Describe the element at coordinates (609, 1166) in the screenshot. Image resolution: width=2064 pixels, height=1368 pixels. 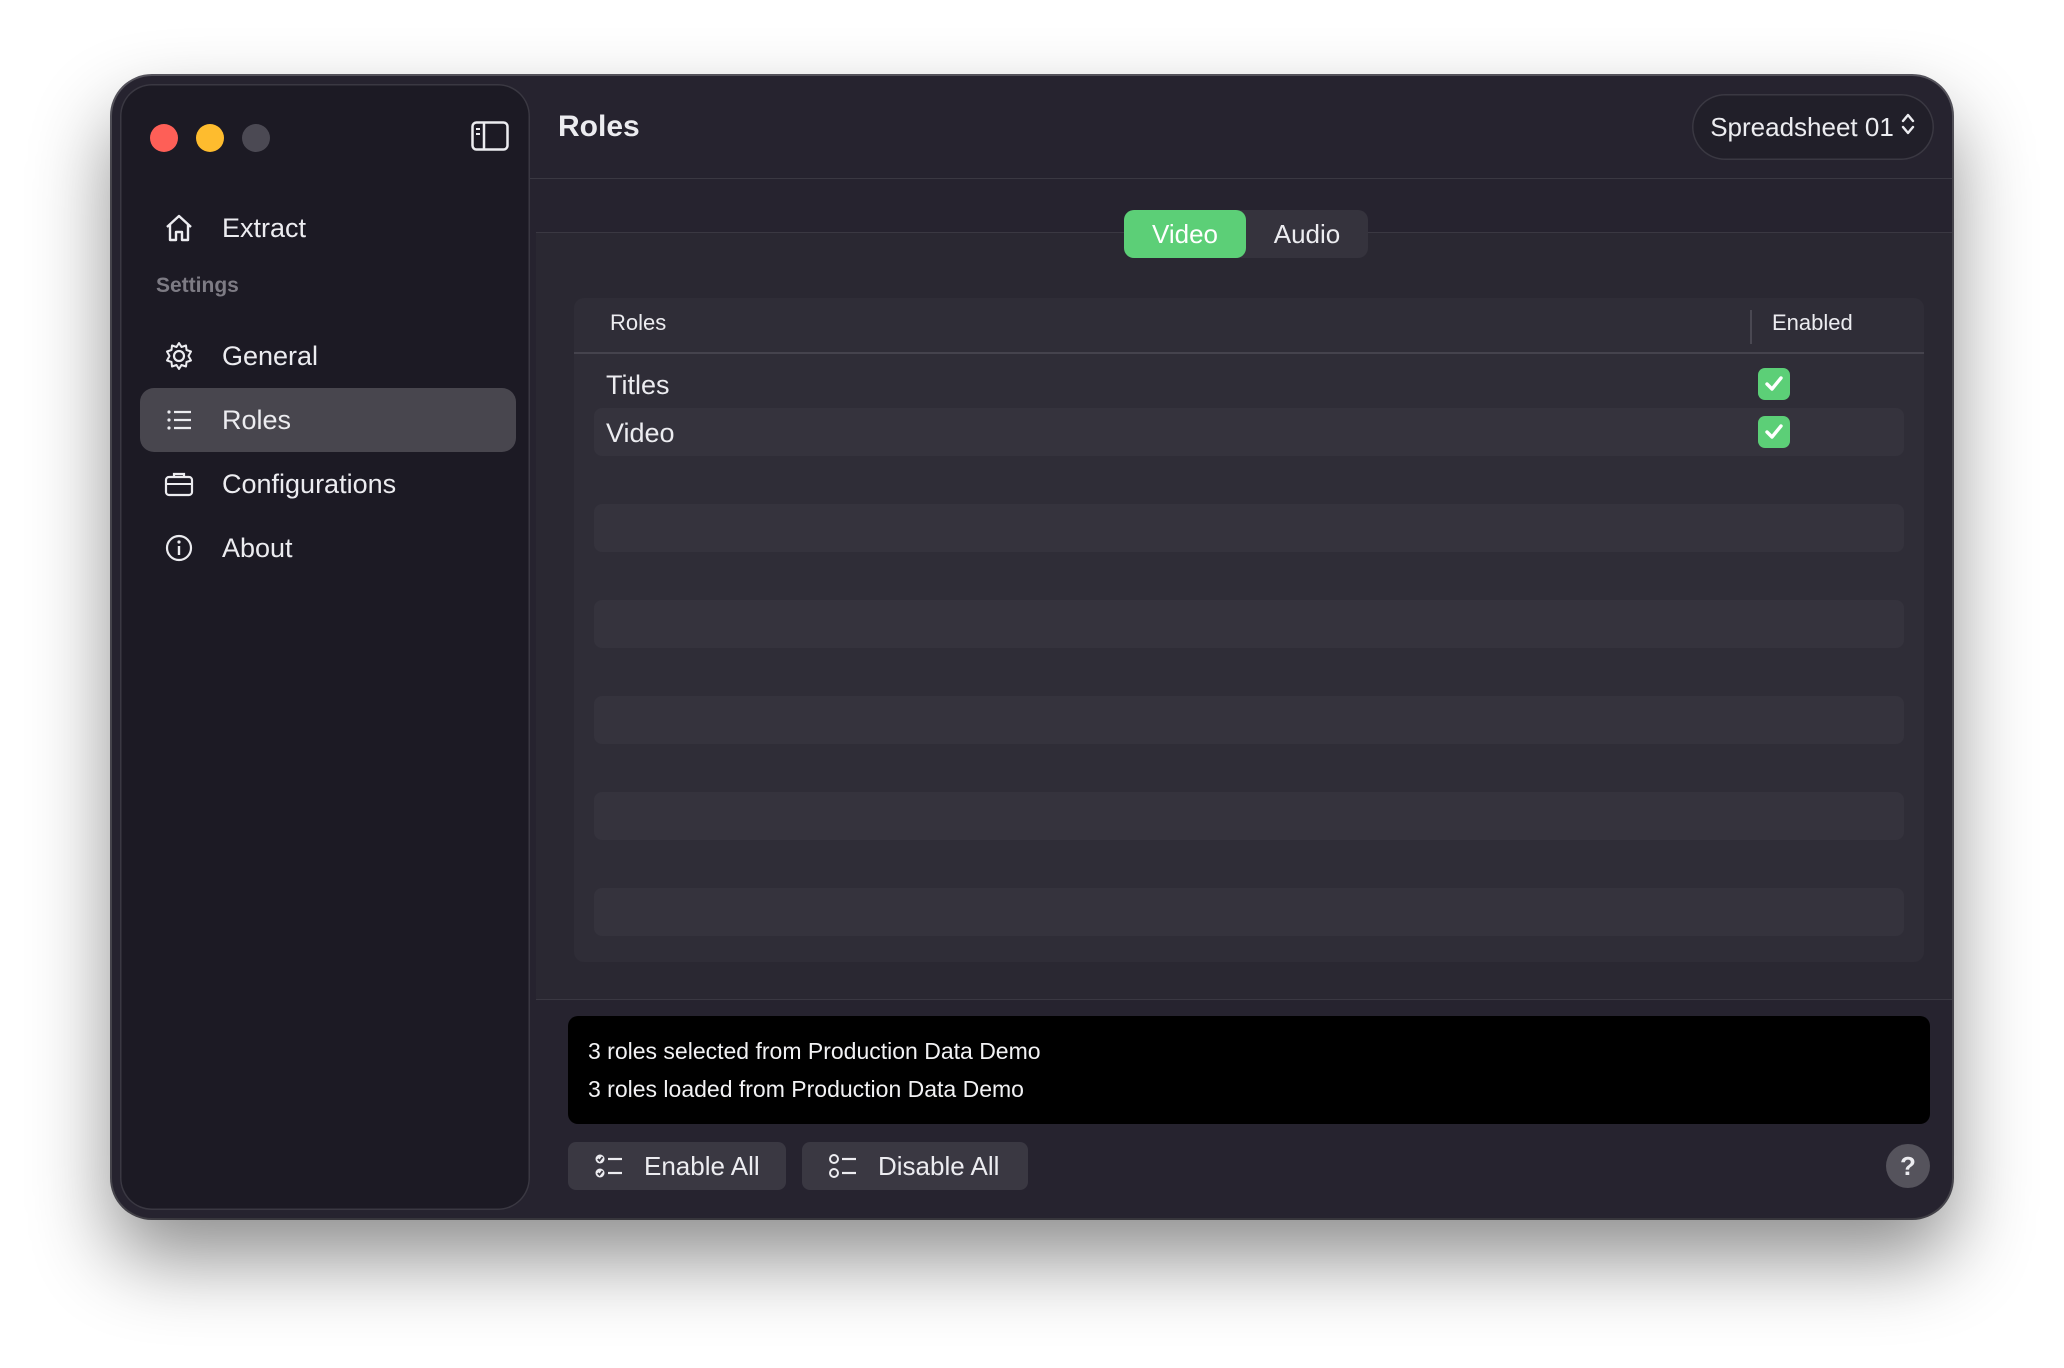
I see `checklist-icon` at that location.